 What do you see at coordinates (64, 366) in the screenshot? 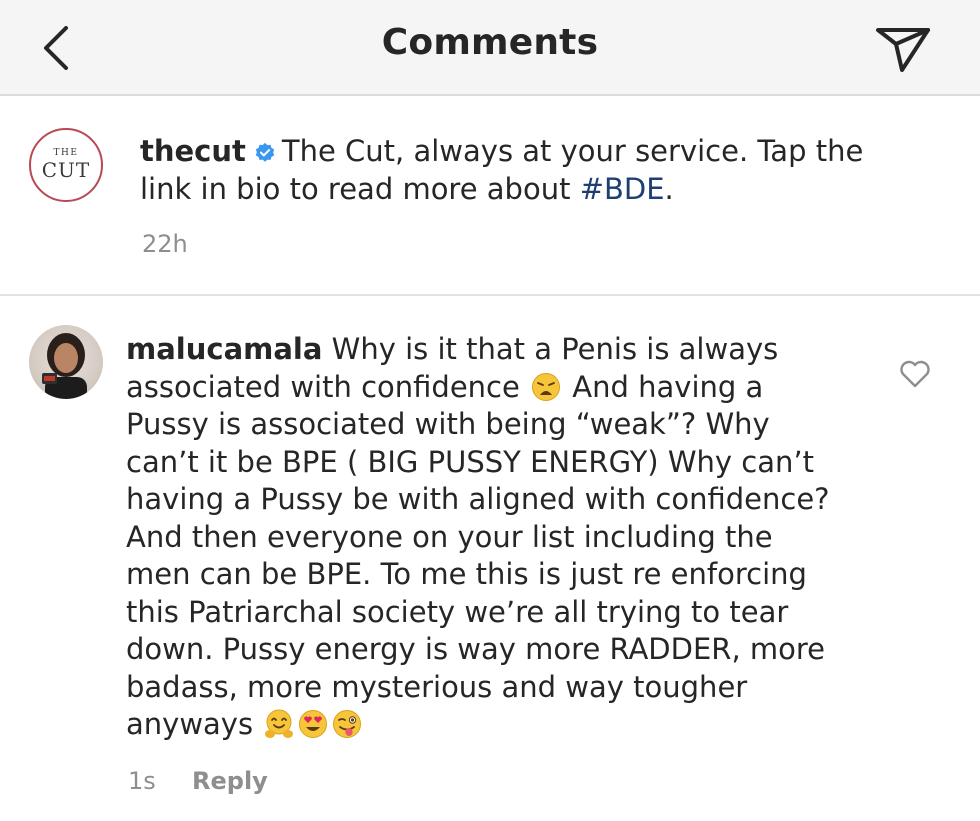
I see `profile-photo` at bounding box center [64, 366].